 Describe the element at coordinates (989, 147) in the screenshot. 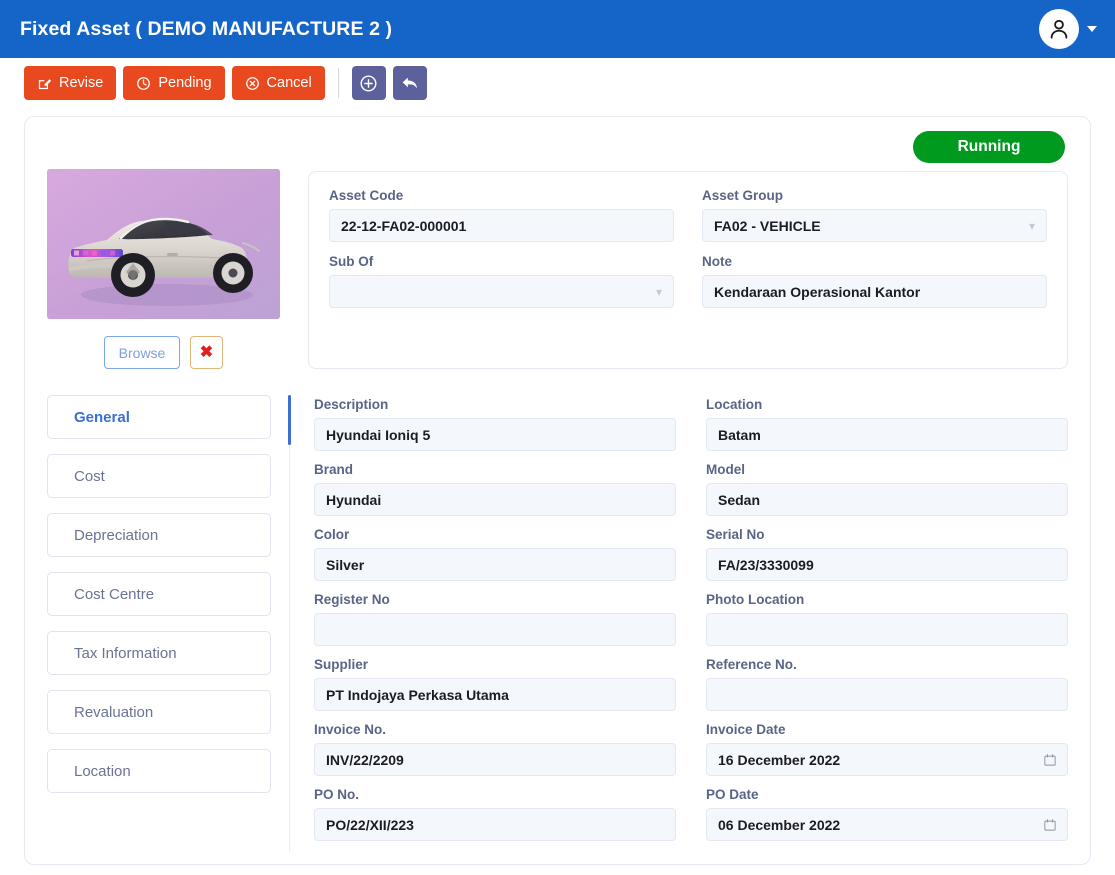

I see `status-badge: Running` at that location.